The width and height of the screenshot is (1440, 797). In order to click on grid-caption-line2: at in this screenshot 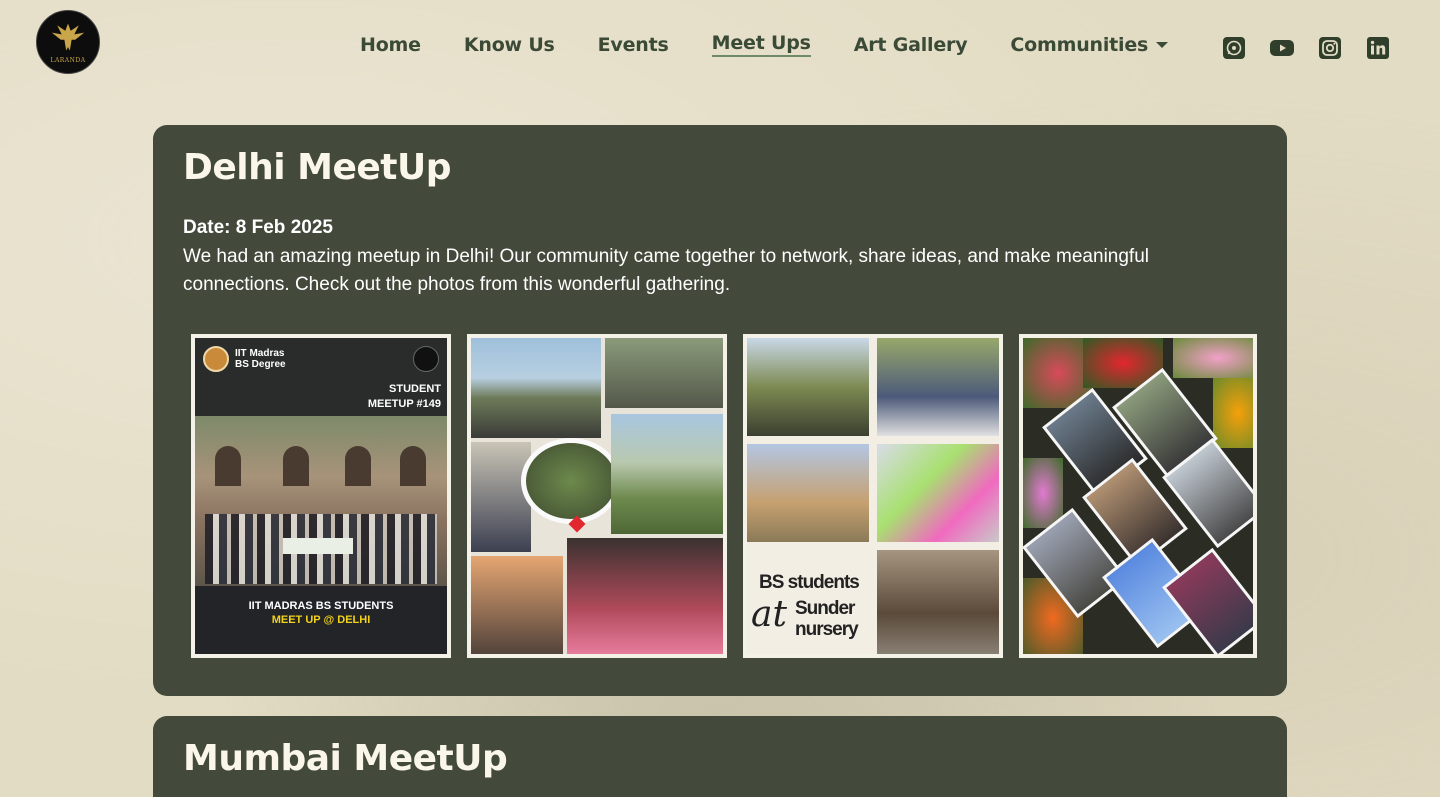, I will do `click(769, 614)`.